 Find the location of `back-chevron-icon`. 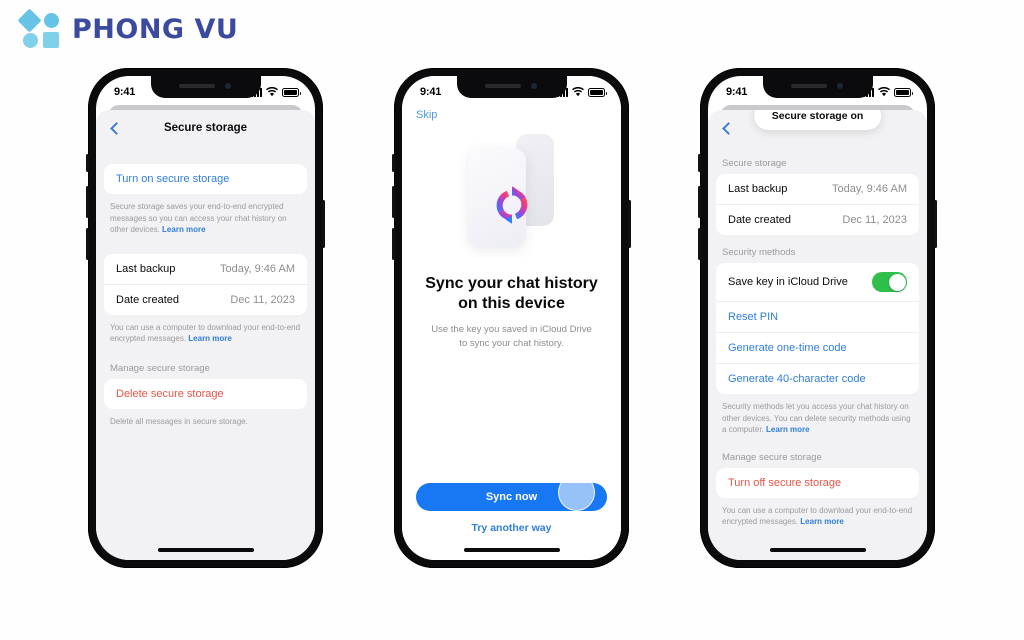

back-chevron-icon is located at coordinates (728, 128).